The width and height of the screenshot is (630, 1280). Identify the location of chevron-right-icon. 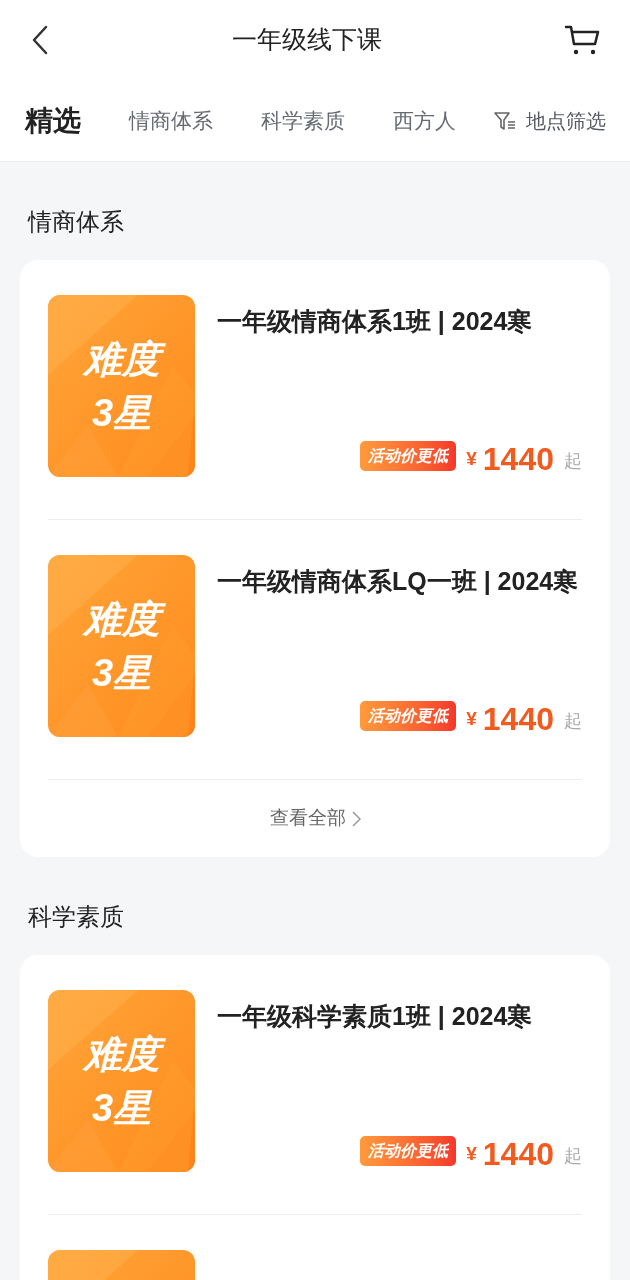
(356, 818).